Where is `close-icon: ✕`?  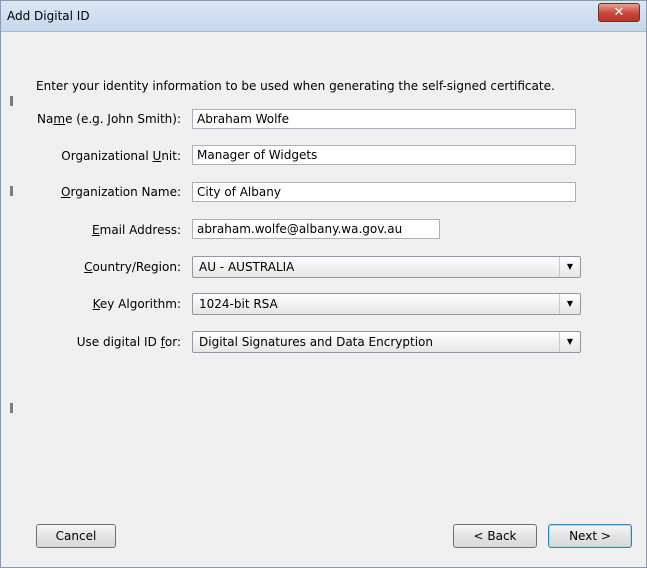
close-icon: ✕ is located at coordinates (619, 12).